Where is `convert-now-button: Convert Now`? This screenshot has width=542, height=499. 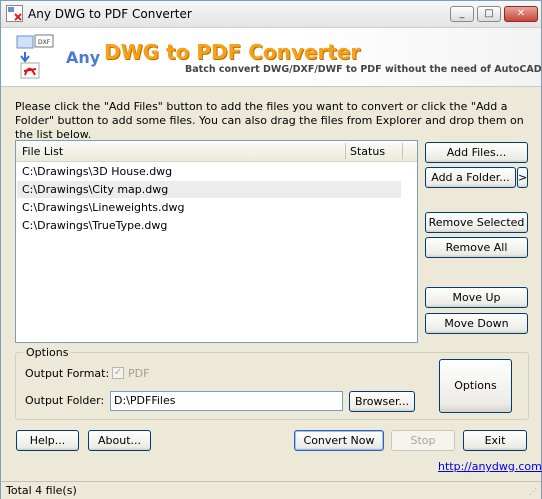 convert-now-button: Convert Now is located at coordinates (339, 440).